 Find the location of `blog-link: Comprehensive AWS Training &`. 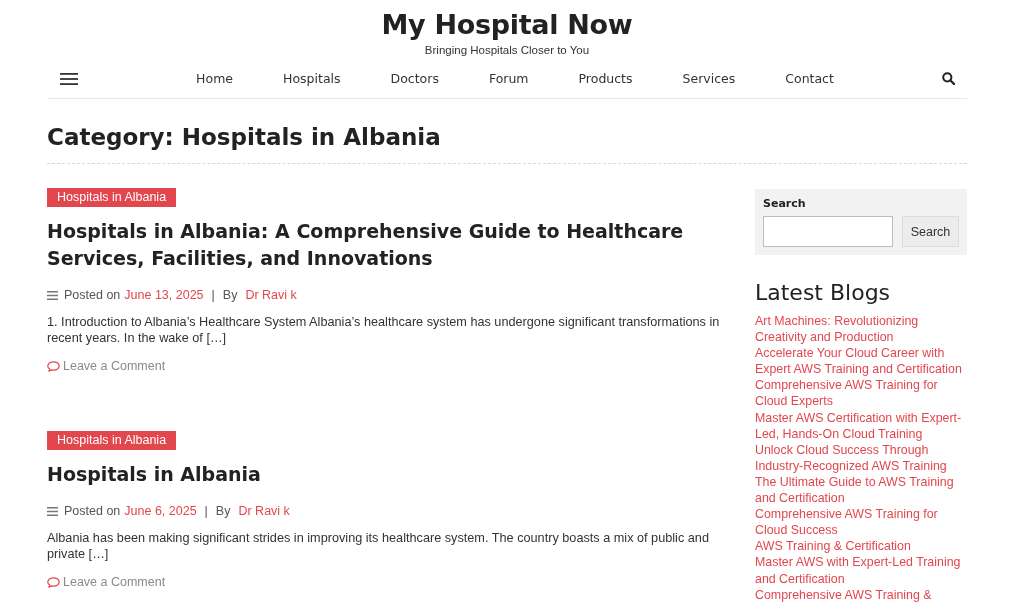

blog-link: Comprehensive AWS Training & is located at coordinates (861, 594).